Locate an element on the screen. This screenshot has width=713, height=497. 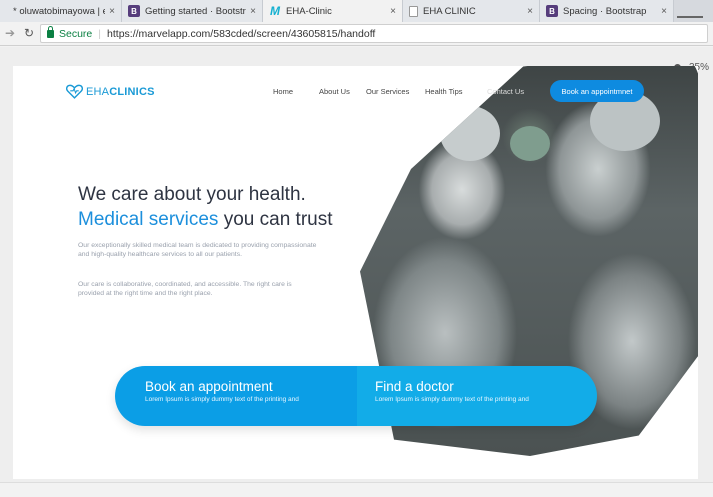
tab-4: EHA CLINIC × is located at coordinates (471, 11).